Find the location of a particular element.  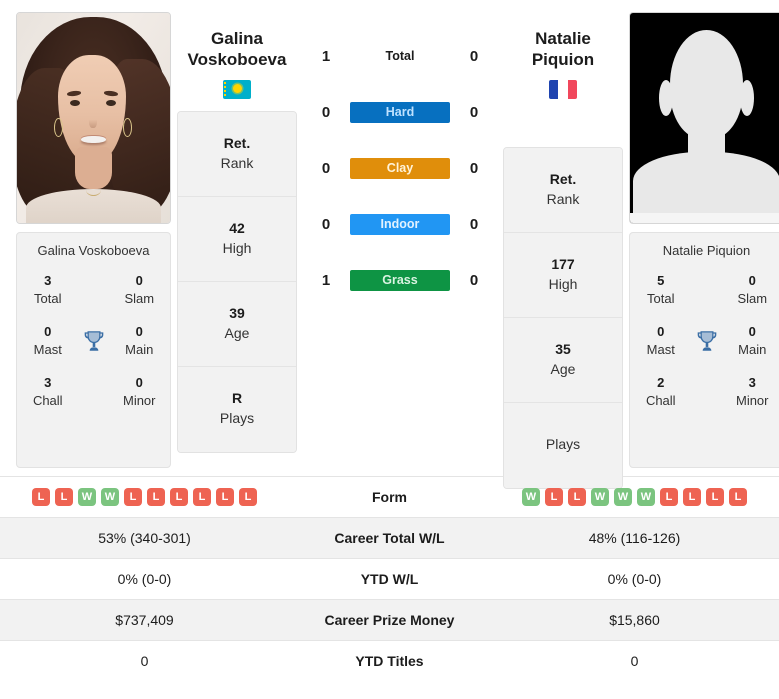

surface-badge-clay: Clay is located at coordinates (400, 168).